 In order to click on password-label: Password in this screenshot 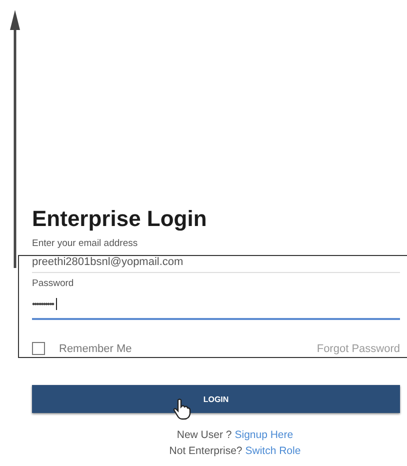, I will do `click(53, 284)`.